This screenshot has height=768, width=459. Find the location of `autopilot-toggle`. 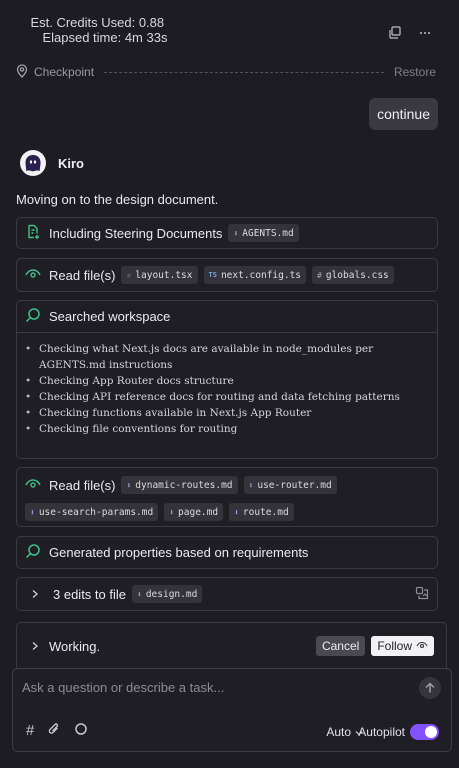

autopilot-toggle is located at coordinates (424, 732).